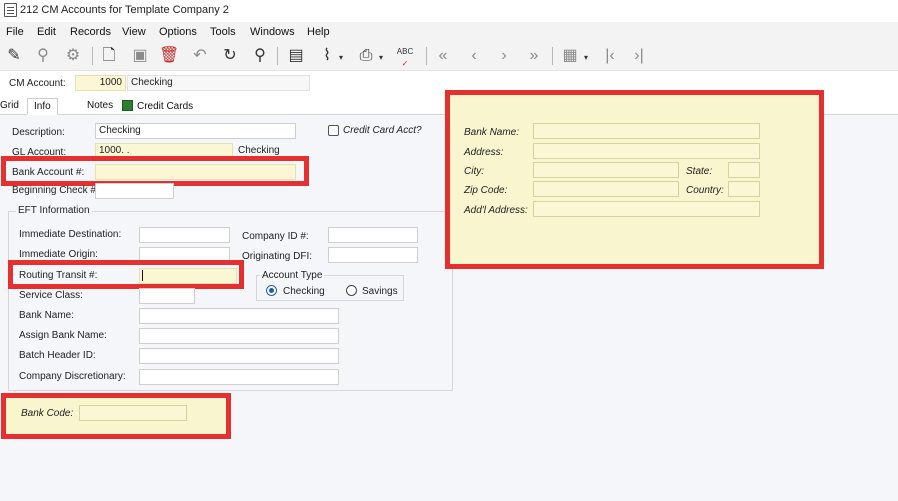  Describe the element at coordinates (318, 32) in the screenshot. I see `menu-help: Help` at that location.